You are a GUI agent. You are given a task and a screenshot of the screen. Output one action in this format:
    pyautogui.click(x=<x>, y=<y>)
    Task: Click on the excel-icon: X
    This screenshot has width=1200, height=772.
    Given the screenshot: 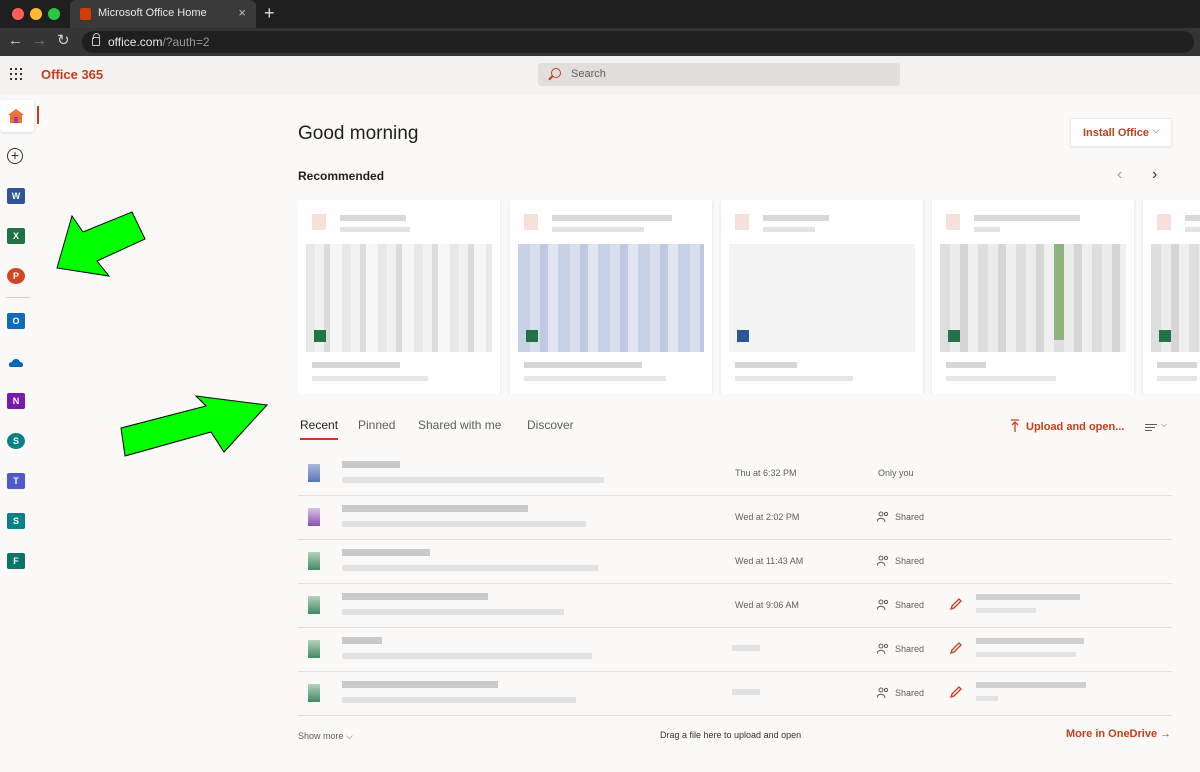 What is the action you would take?
    pyautogui.click(x=16, y=236)
    